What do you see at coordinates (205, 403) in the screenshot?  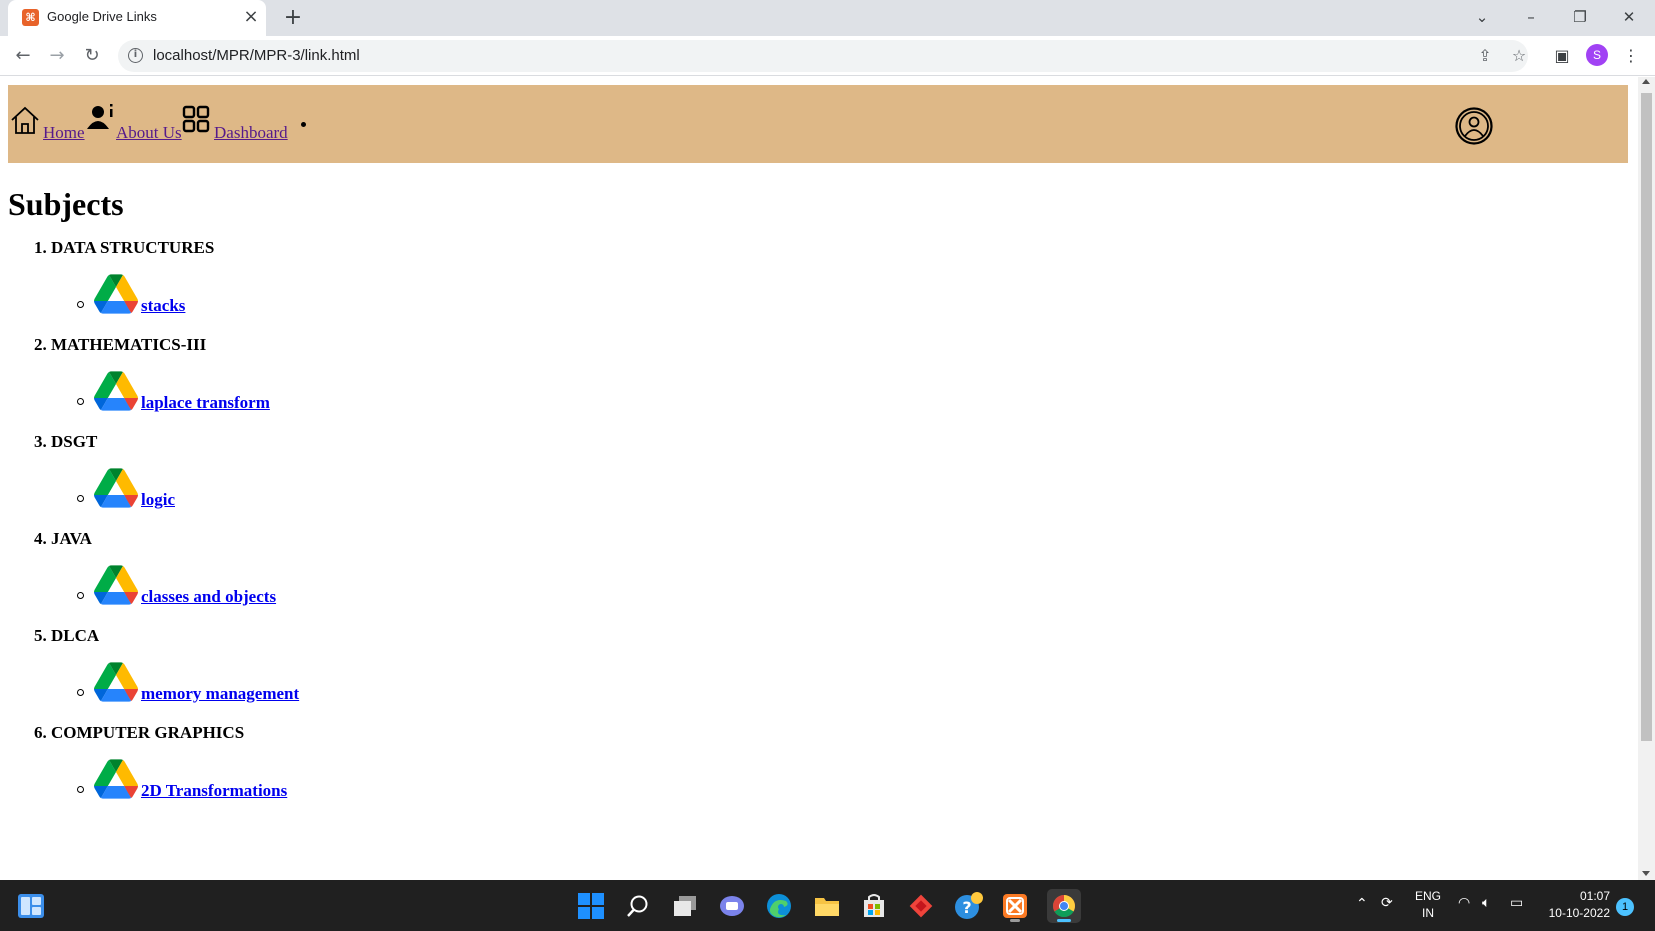 I see `drive-link: laplace transform` at bounding box center [205, 403].